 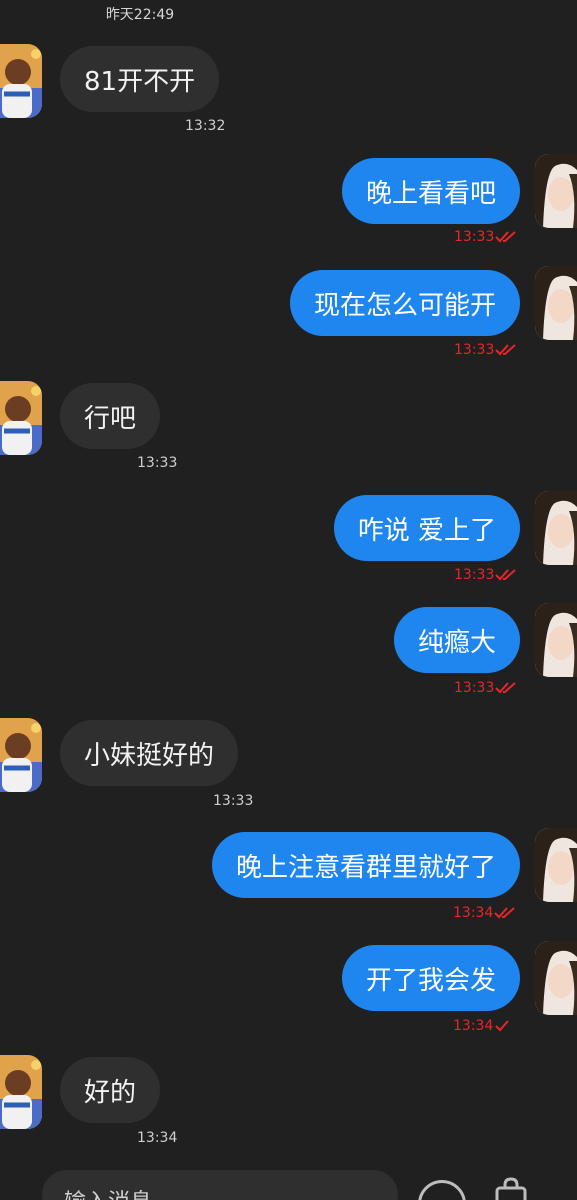 What do you see at coordinates (430, 191) in the screenshot?
I see `message-bubble-outgoing: 晚上看看吧` at bounding box center [430, 191].